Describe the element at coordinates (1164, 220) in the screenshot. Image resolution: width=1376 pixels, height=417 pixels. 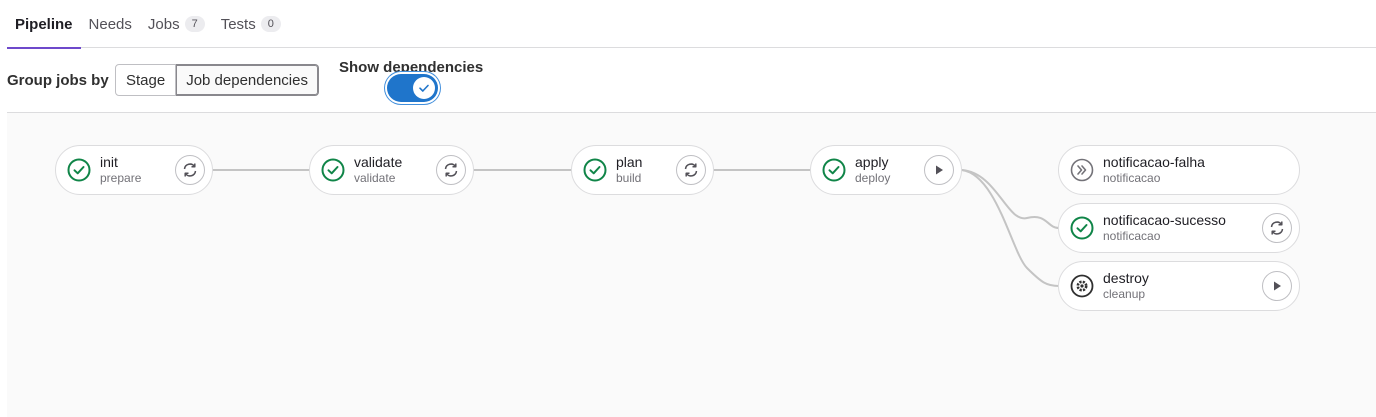
I see `job-name: notificacao-sucesso` at that location.